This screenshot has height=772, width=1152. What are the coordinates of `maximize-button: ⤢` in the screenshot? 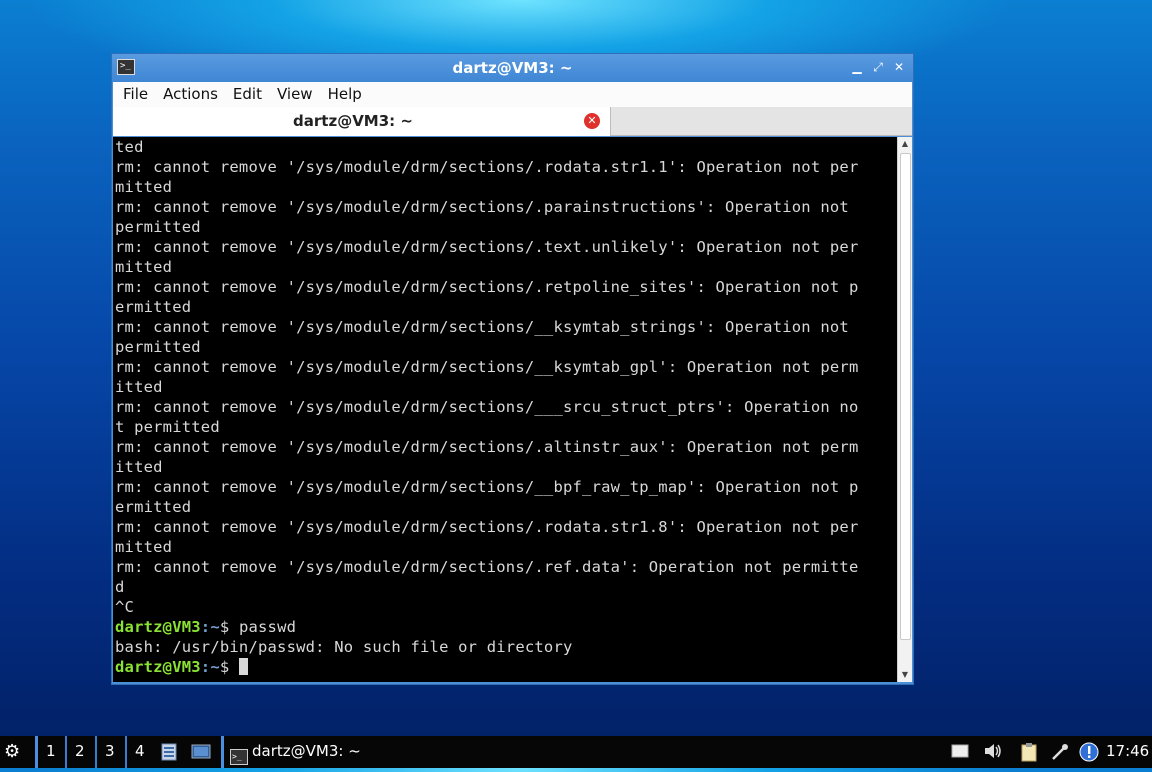 It's located at (878, 67).